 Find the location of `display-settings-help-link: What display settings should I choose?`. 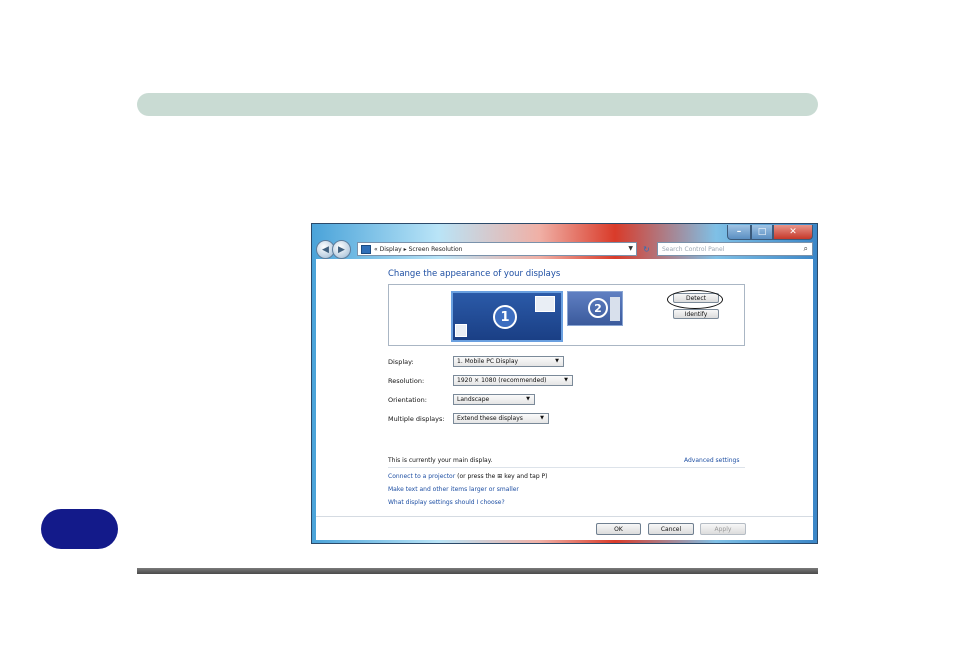

display-settings-help-link: What display settings should I choose? is located at coordinates (446, 502).